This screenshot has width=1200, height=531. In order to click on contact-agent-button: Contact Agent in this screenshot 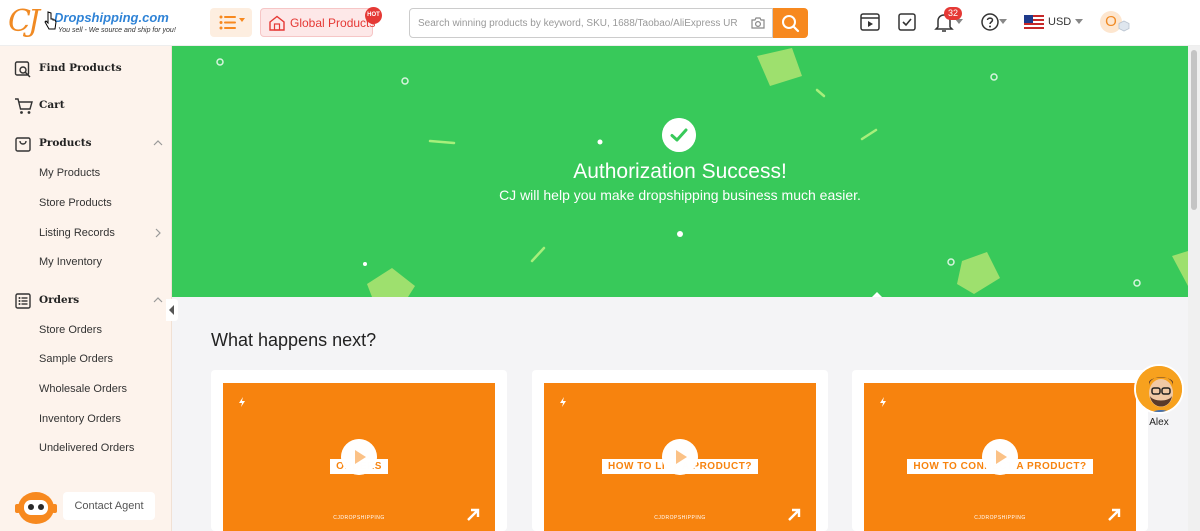, I will do `click(109, 506)`.